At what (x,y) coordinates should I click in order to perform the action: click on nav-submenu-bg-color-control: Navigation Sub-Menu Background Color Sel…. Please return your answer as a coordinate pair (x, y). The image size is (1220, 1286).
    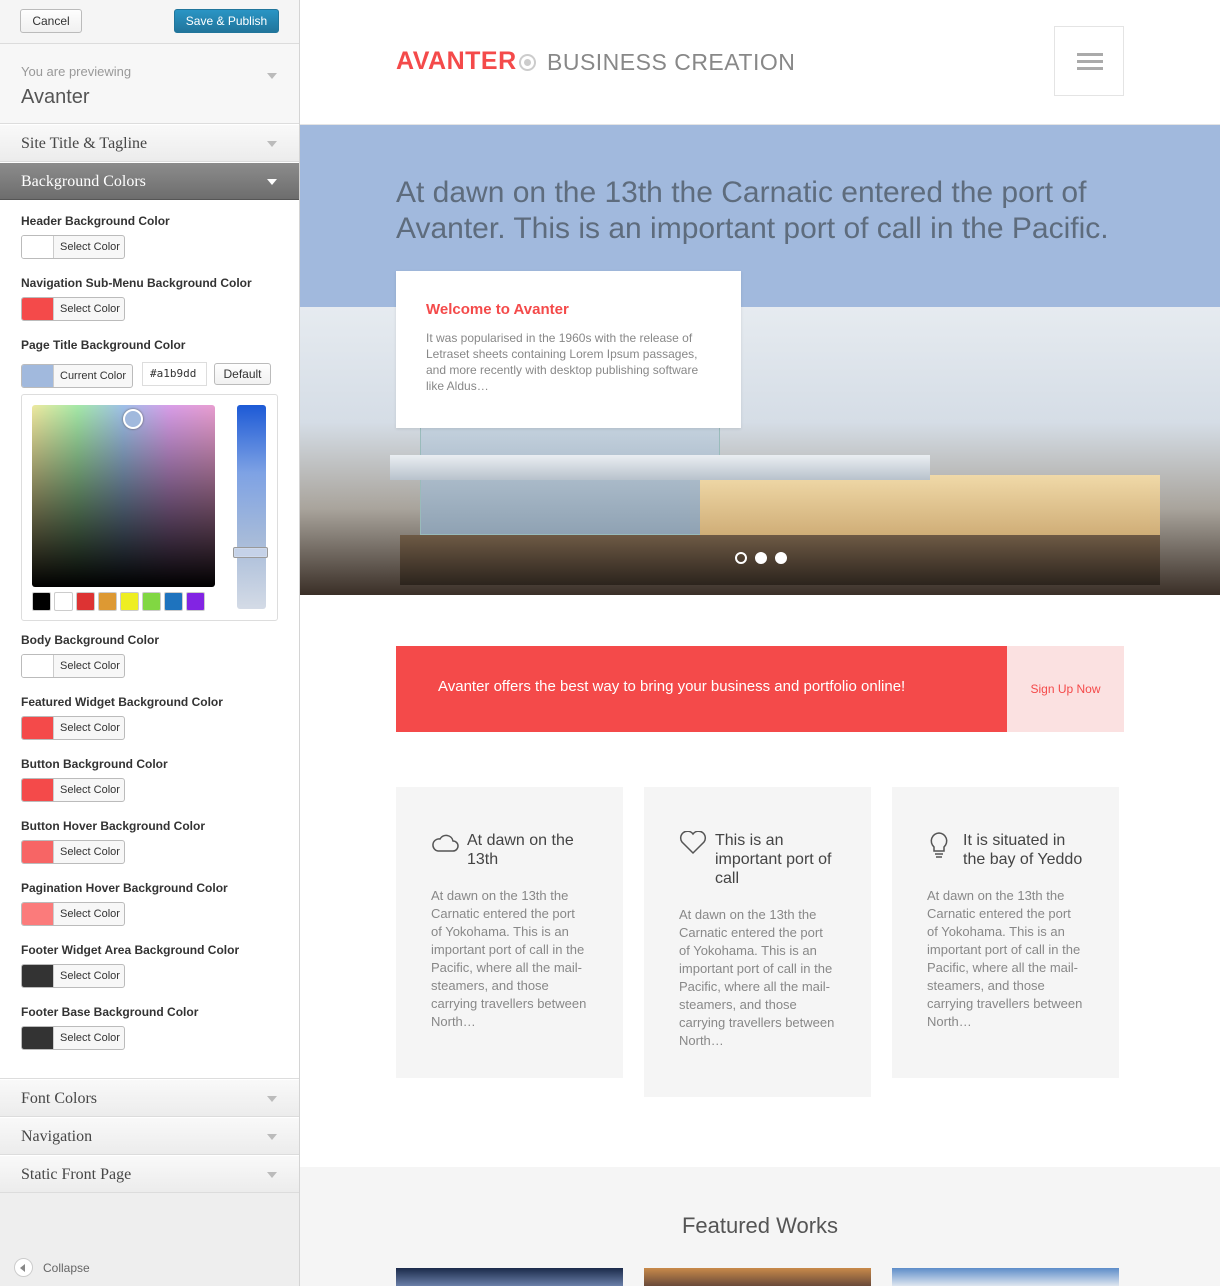
    Looking at the image, I should click on (136, 298).